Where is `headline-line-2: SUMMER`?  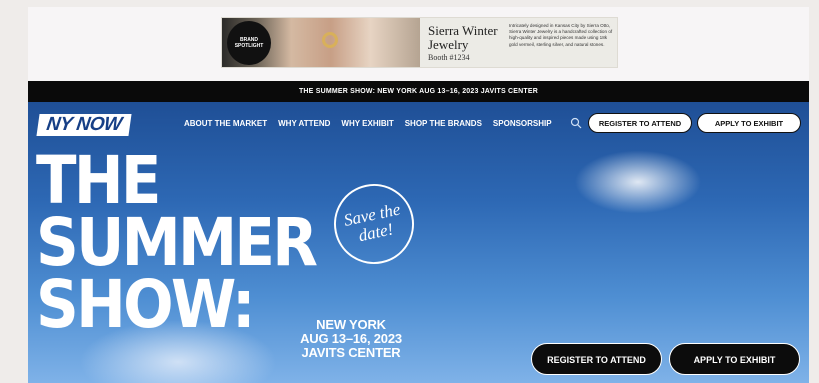 headline-line-2: SUMMER is located at coordinates (177, 242).